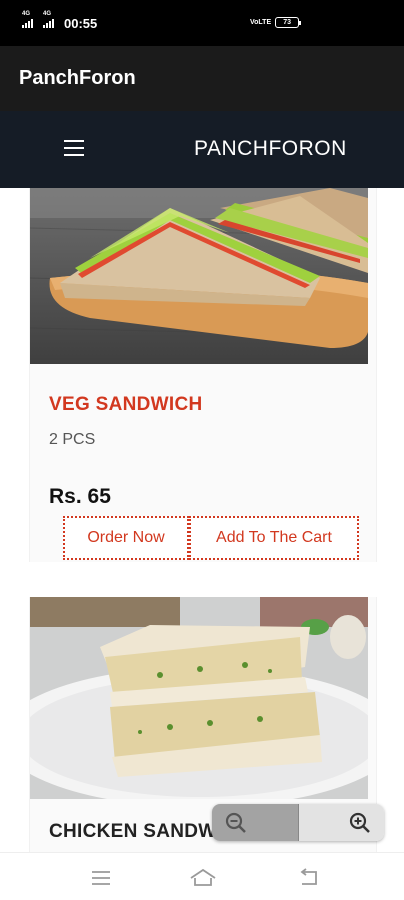 The width and height of the screenshot is (404, 900). I want to click on battery-icon: 73, so click(288, 22).